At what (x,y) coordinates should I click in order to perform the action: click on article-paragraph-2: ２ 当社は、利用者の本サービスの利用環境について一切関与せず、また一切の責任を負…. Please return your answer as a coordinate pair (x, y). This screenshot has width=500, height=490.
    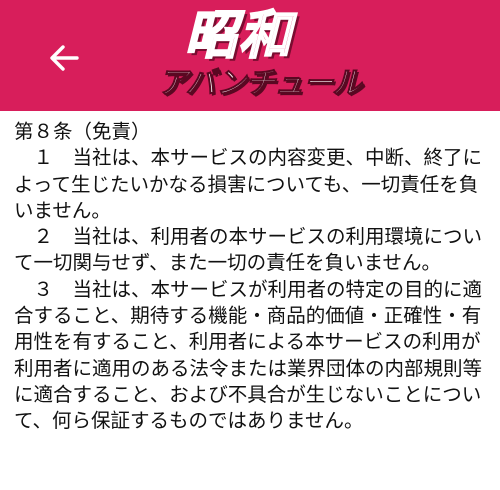
    Looking at the image, I should click on (248, 250).